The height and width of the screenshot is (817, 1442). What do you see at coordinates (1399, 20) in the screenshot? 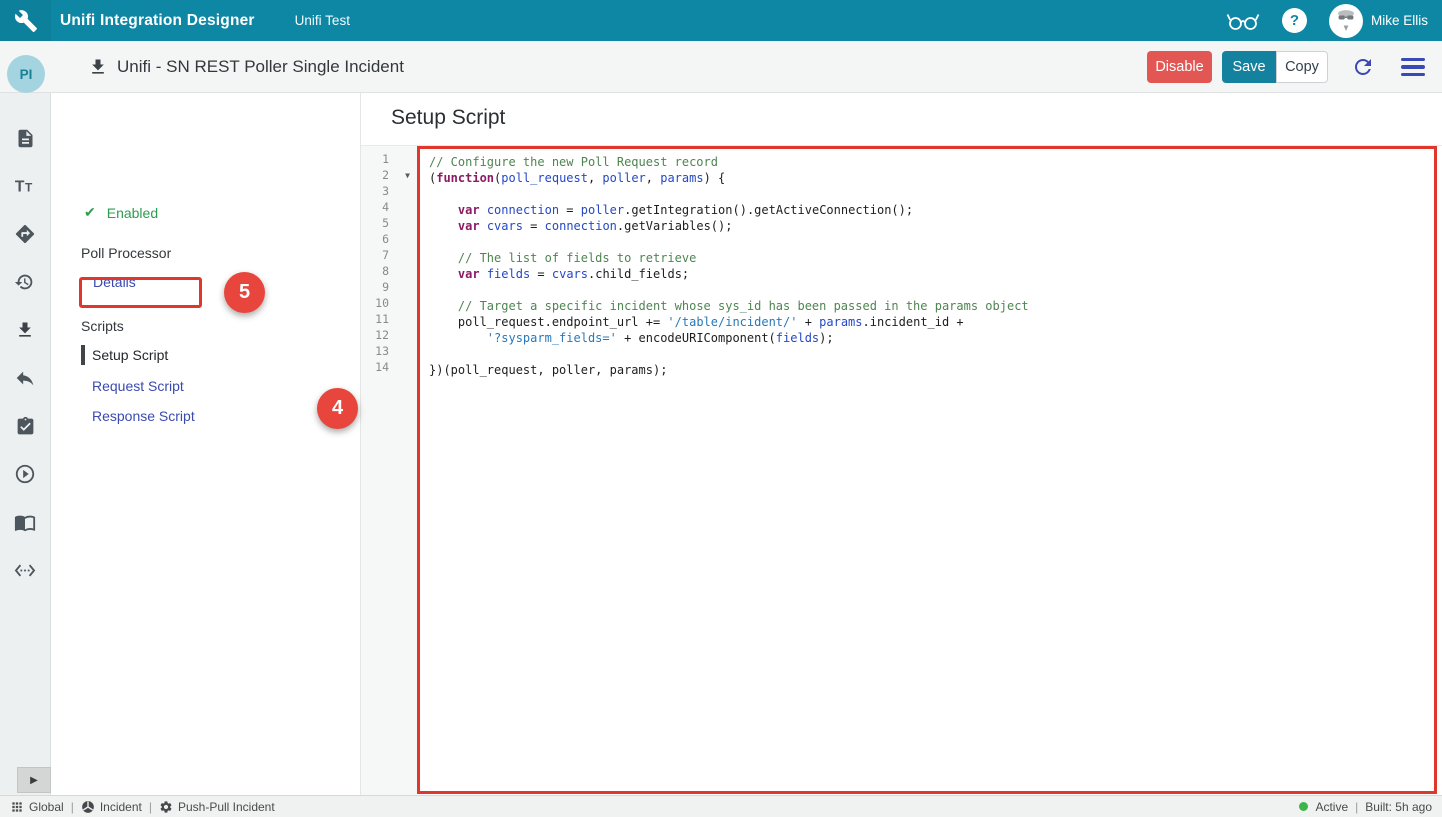
I see `user-name: Mike Ellis` at bounding box center [1399, 20].